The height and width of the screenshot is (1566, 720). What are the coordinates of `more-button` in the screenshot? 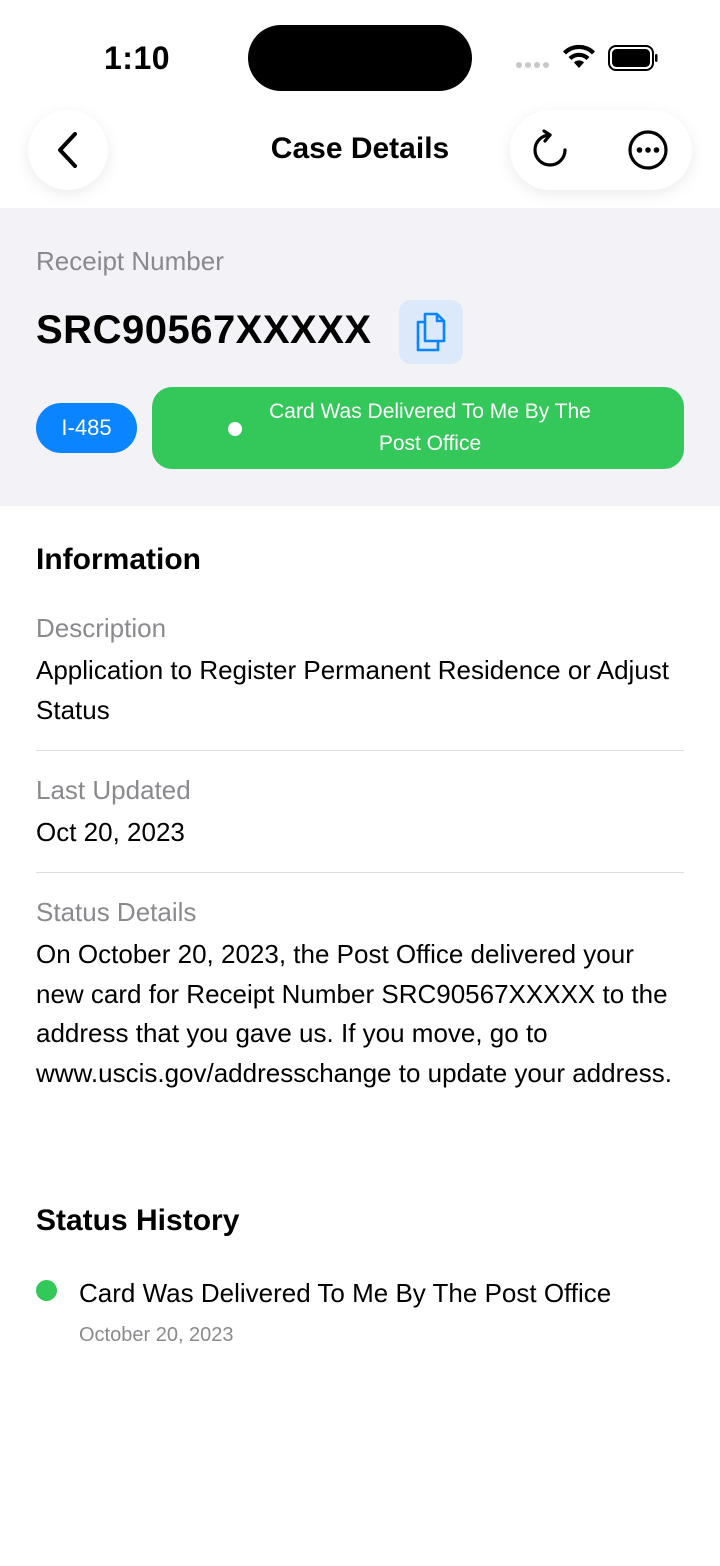 It's located at (648, 150).